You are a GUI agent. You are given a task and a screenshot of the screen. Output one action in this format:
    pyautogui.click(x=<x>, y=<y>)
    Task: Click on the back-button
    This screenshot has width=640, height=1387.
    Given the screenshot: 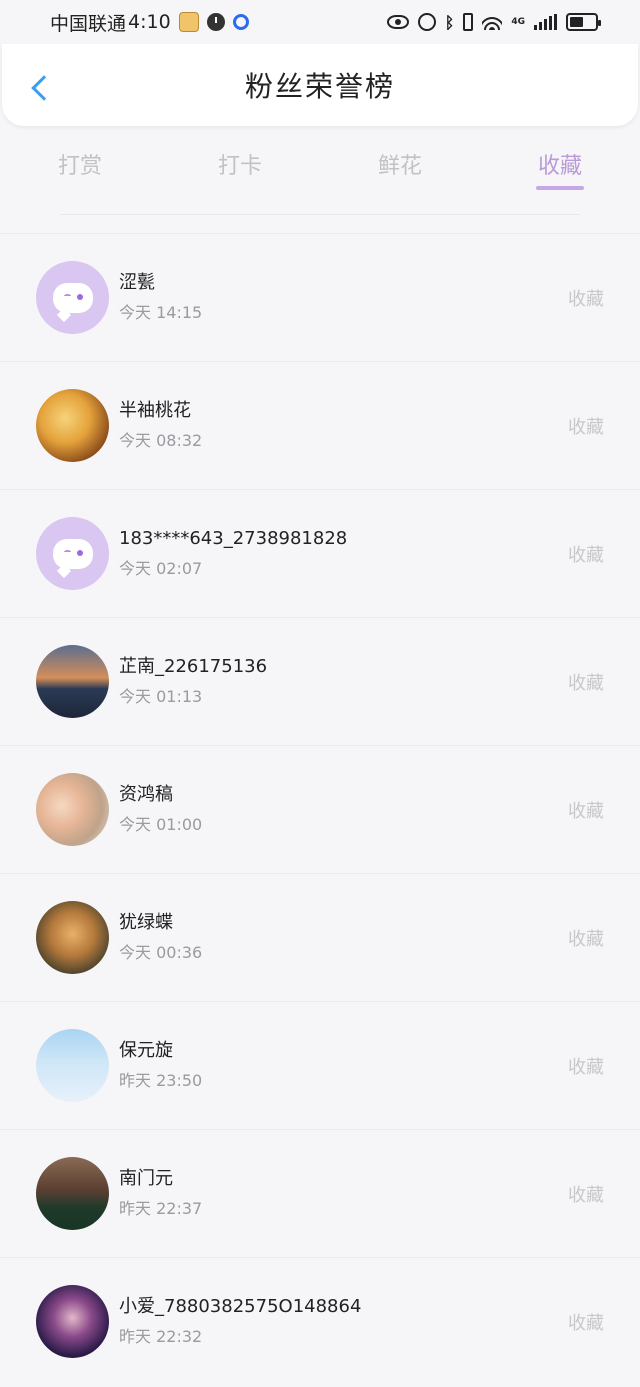 What is the action you would take?
    pyautogui.click(x=40, y=88)
    